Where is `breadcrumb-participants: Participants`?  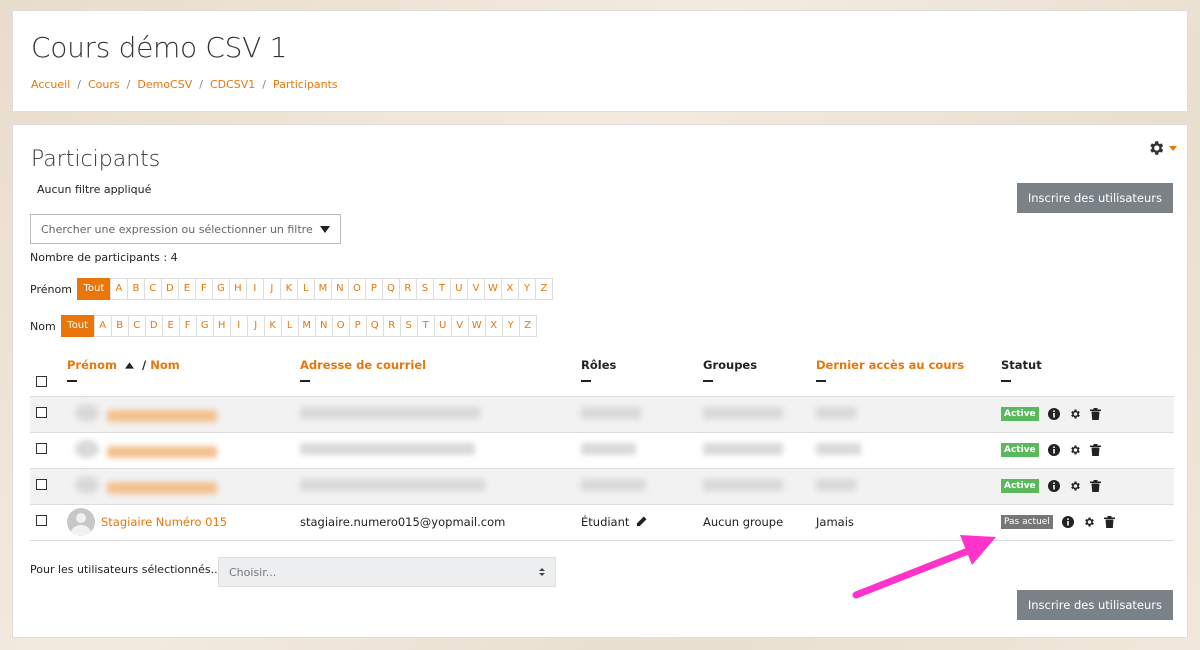 breadcrumb-participants: Participants is located at coordinates (305, 84).